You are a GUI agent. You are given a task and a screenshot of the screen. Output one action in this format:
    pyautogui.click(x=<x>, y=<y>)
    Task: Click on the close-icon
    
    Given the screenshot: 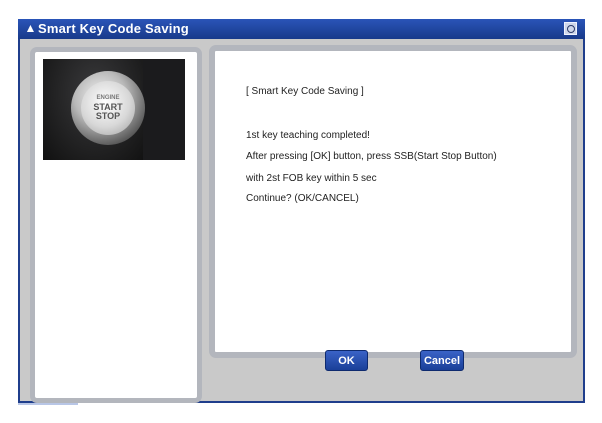 What is the action you would take?
    pyautogui.click(x=570, y=28)
    